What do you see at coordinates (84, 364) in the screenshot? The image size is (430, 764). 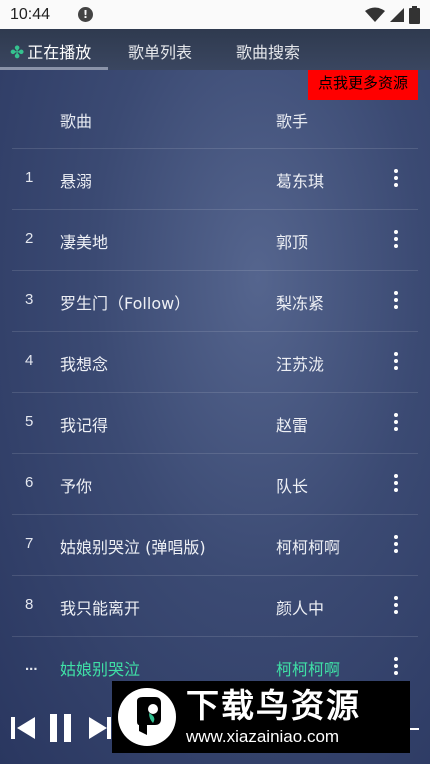 I see `song-title: 我想念` at bounding box center [84, 364].